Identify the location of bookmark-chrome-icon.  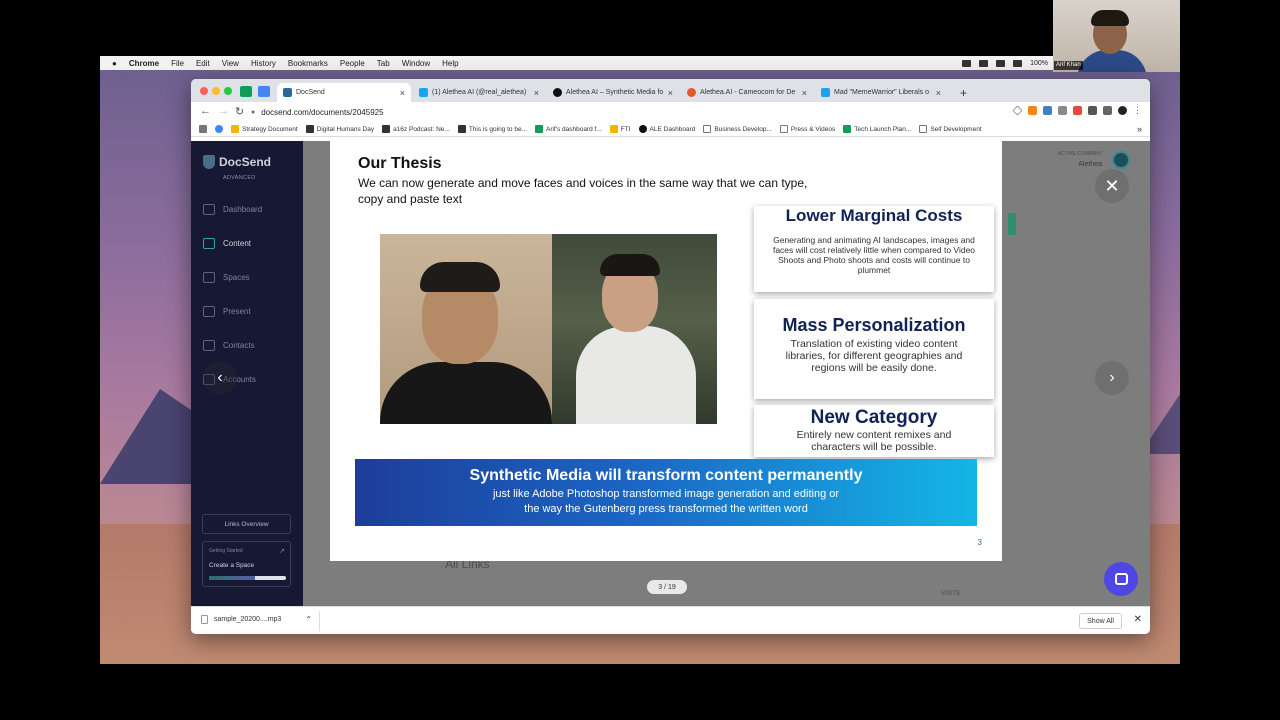
(219, 129).